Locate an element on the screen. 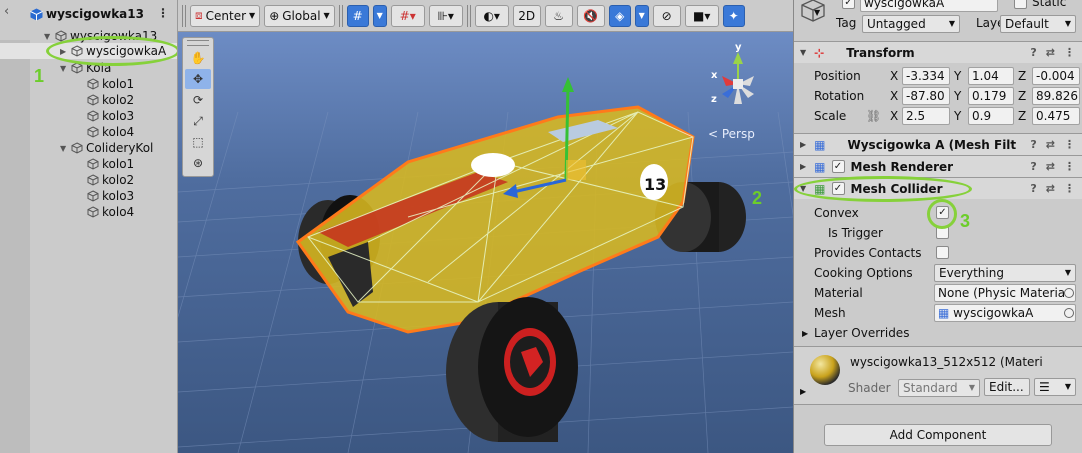  grid-snap-button: # is located at coordinates (357, 15).